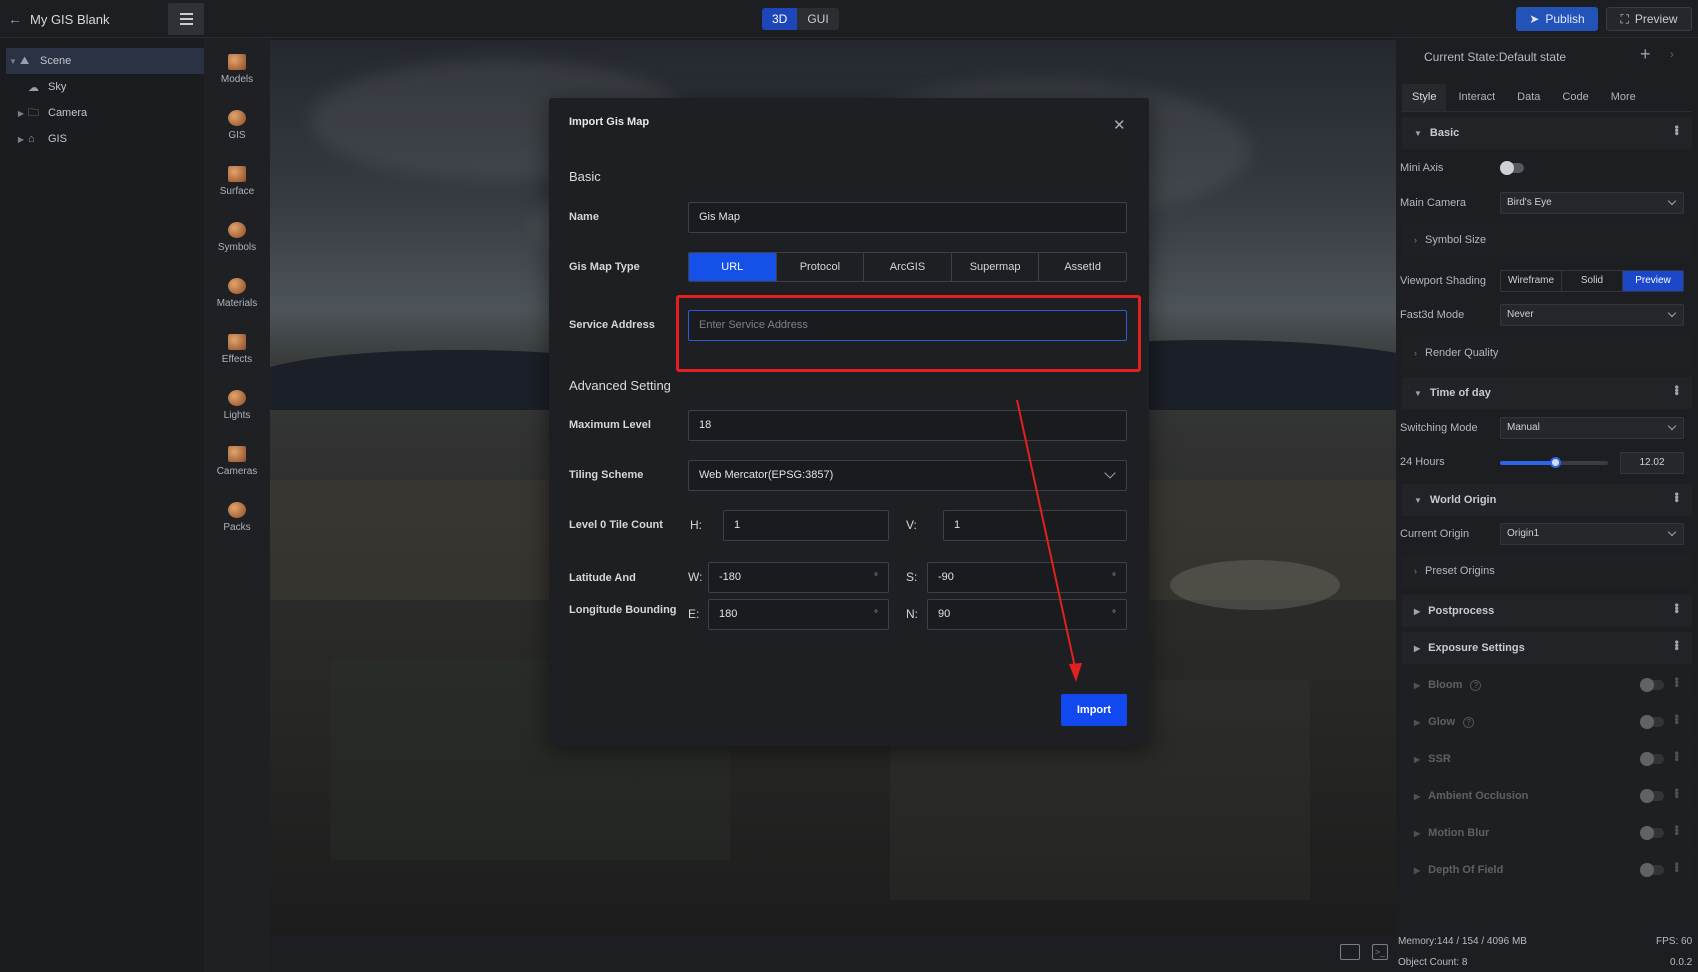 The width and height of the screenshot is (1698, 972). Describe the element at coordinates (1439, 759) in the screenshot. I see `group-label: SSR` at that location.